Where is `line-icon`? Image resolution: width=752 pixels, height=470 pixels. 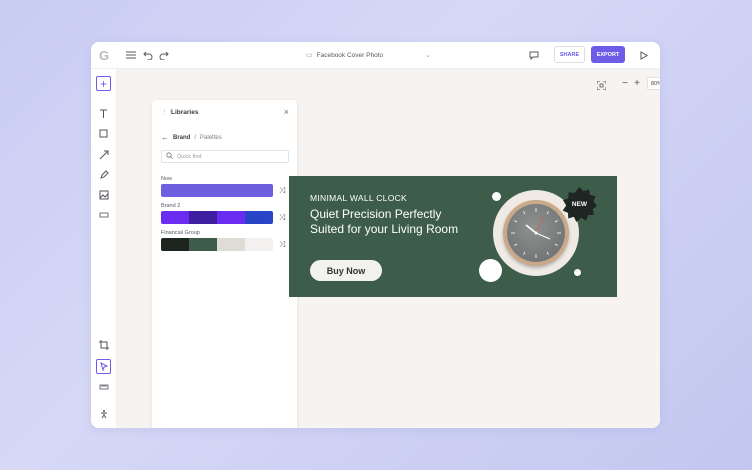 line-icon is located at coordinates (103, 154).